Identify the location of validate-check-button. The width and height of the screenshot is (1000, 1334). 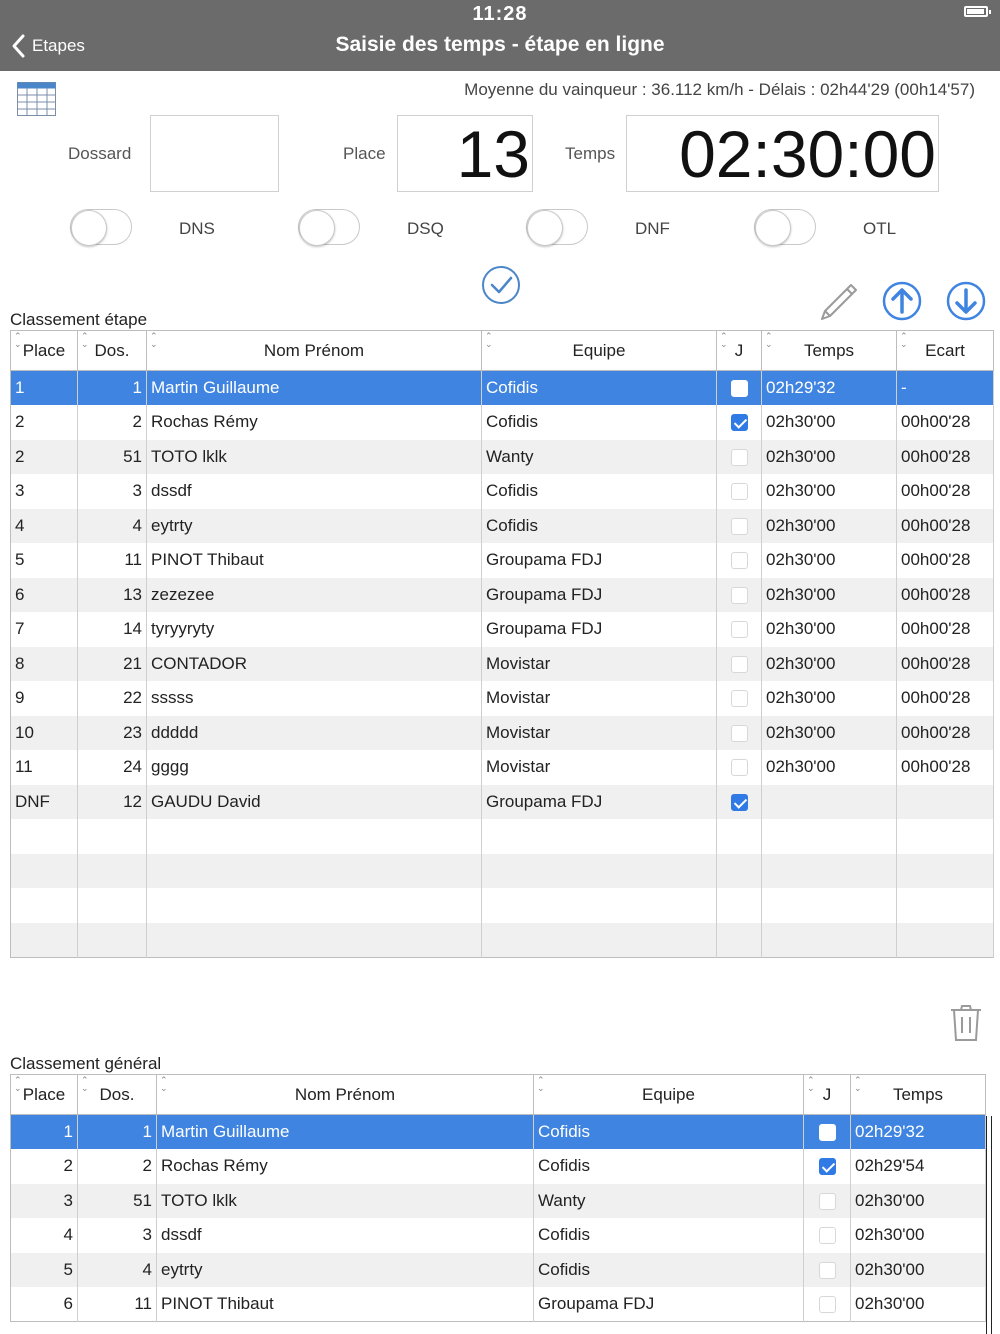
(501, 285).